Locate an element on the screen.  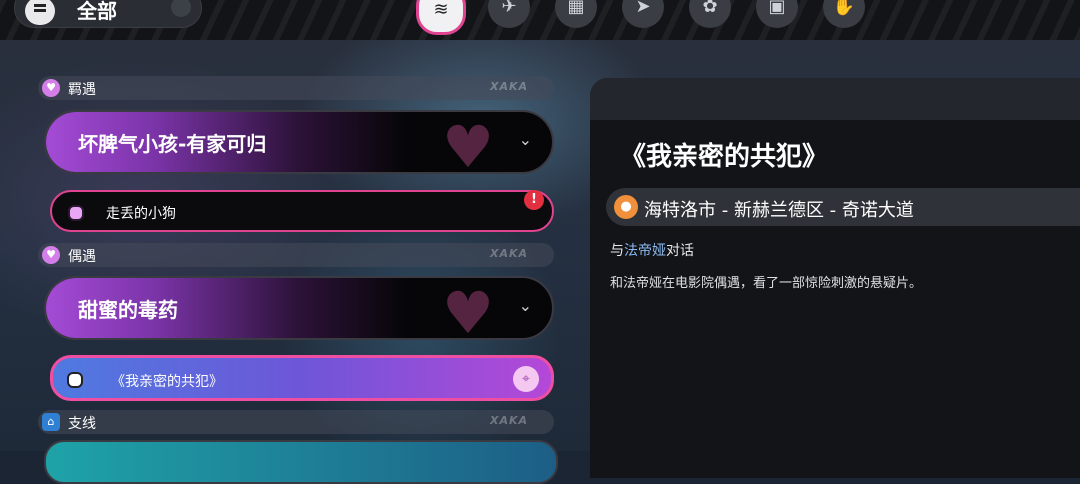
quest-card-bad-tempered-kid: ♥ 坏脾气小孩-有家可归 ⌄ is located at coordinates (299, 142).